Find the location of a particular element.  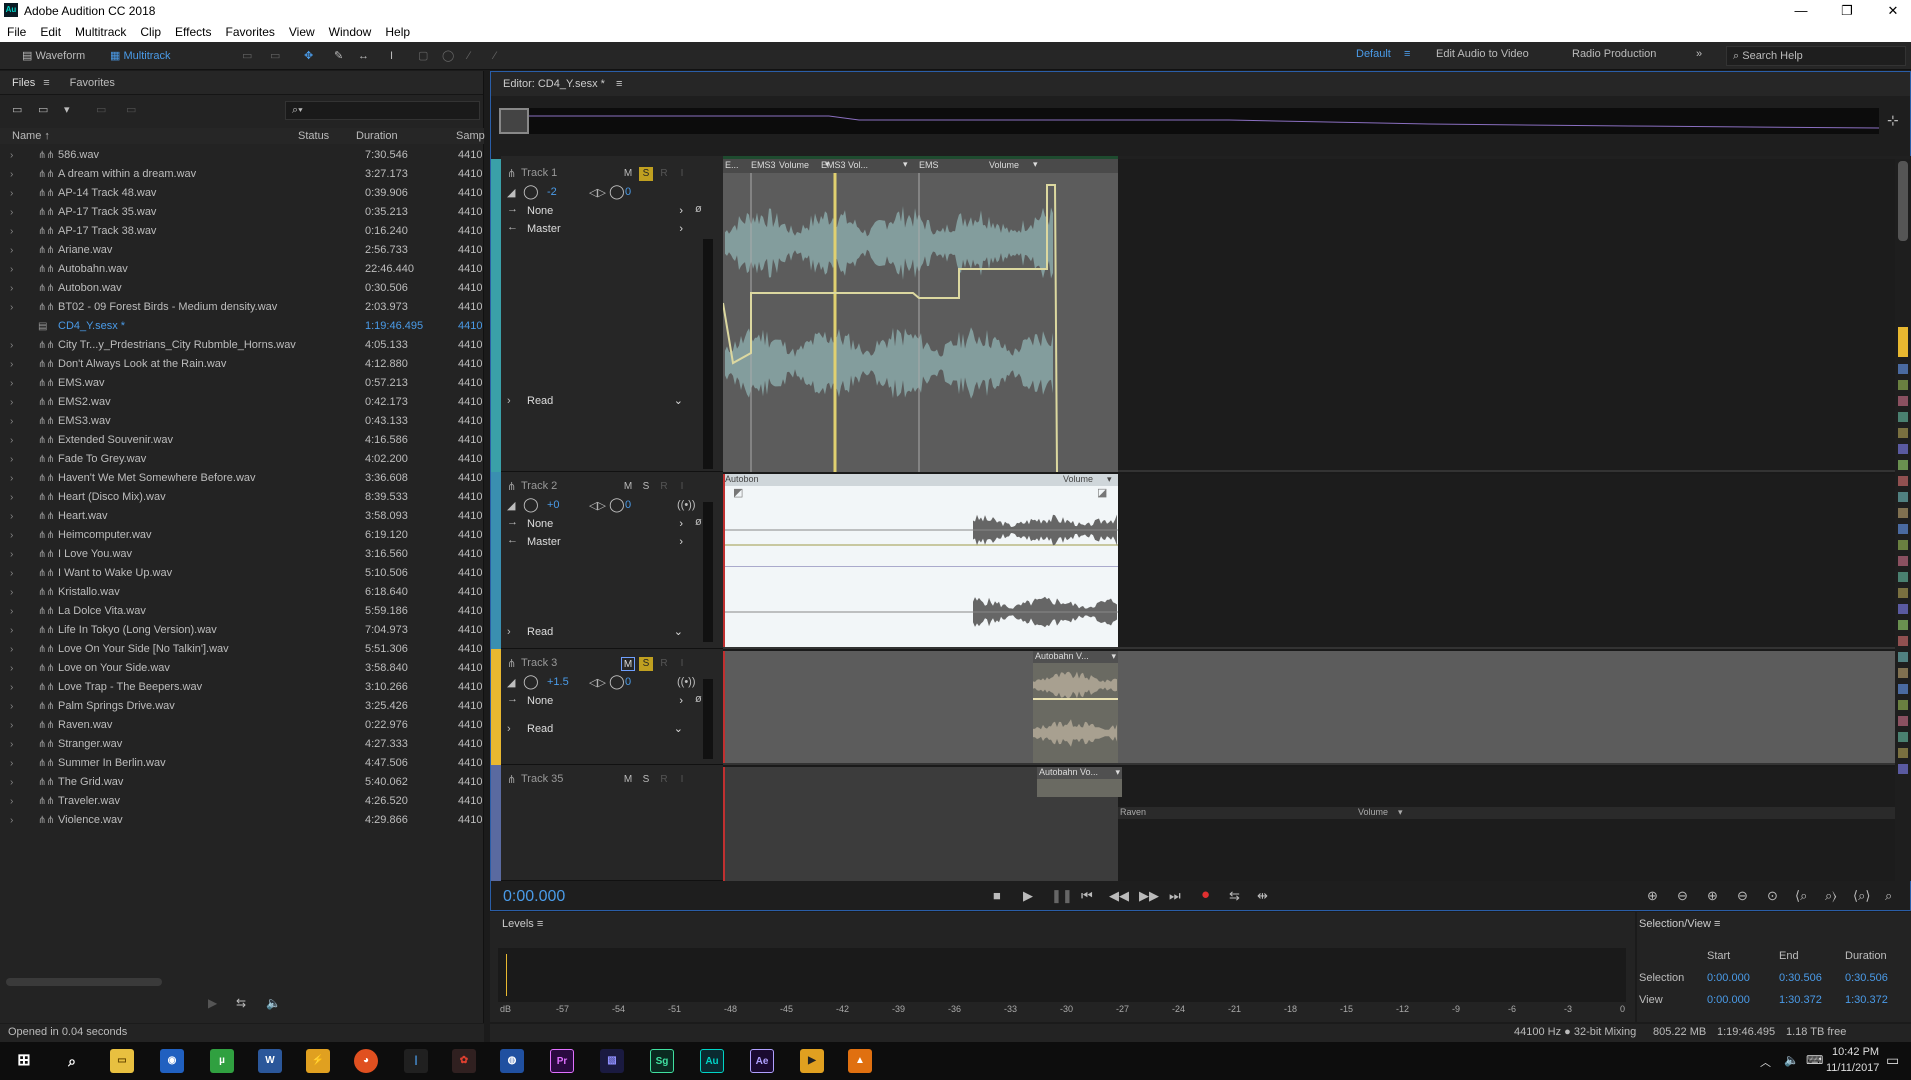

tray-speaker-icon: 🔈 is located at coordinates (1791, 1060).